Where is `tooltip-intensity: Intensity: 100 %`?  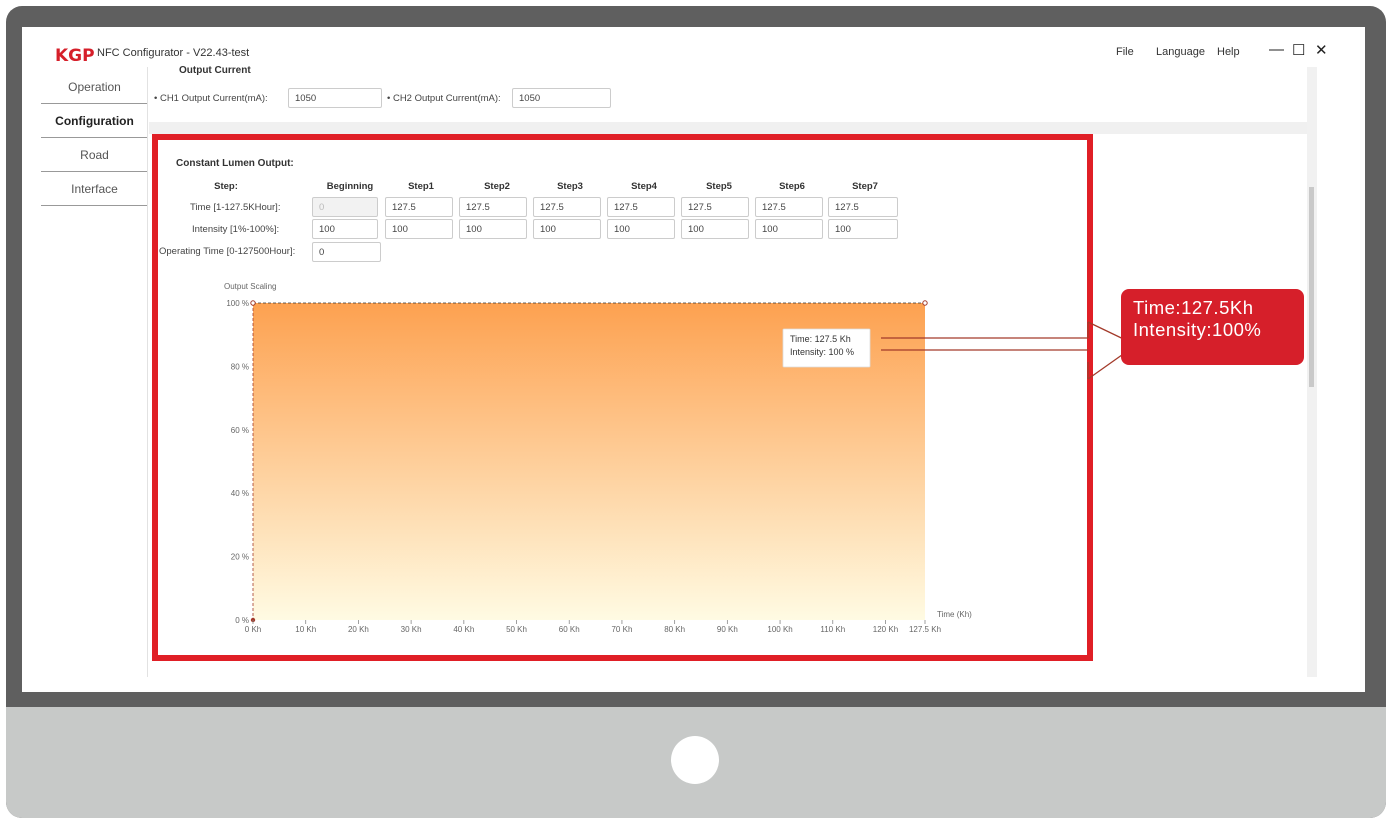 tooltip-intensity: Intensity: 100 % is located at coordinates (822, 352).